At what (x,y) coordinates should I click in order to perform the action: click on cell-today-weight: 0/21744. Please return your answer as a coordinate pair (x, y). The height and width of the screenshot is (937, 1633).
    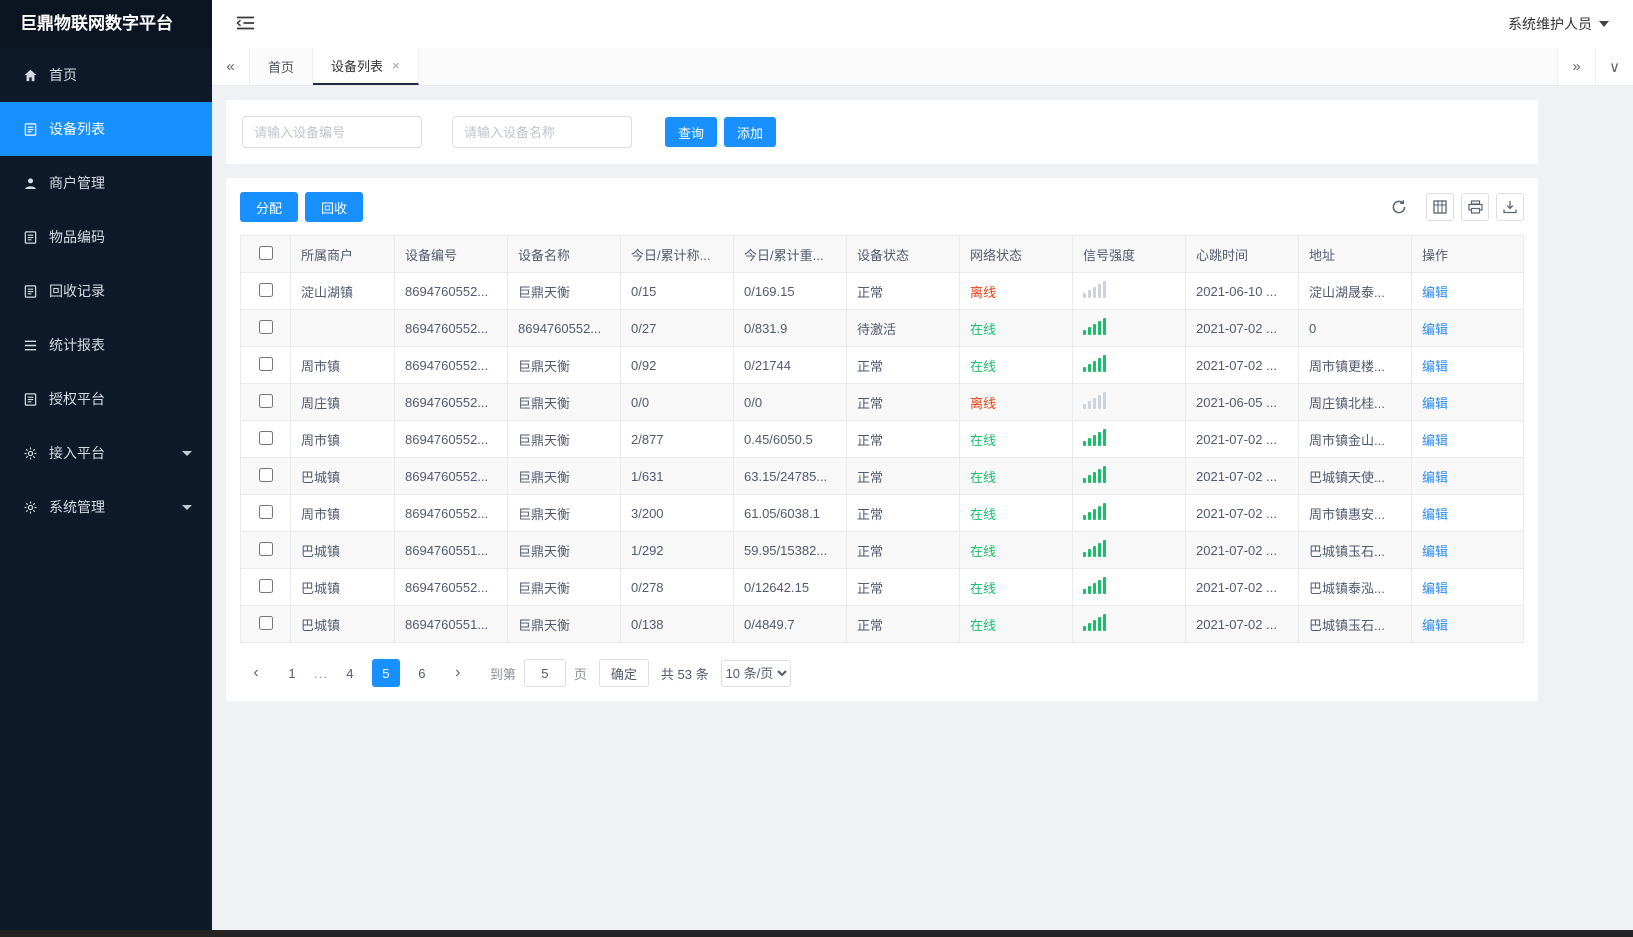
    Looking at the image, I should click on (790, 365).